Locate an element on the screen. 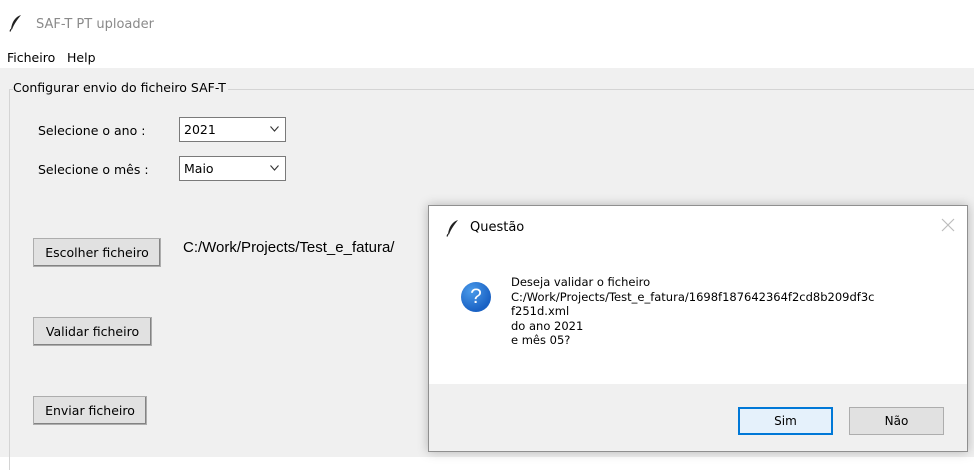  menu-ficheiro: Ficheiro is located at coordinates (31, 57).